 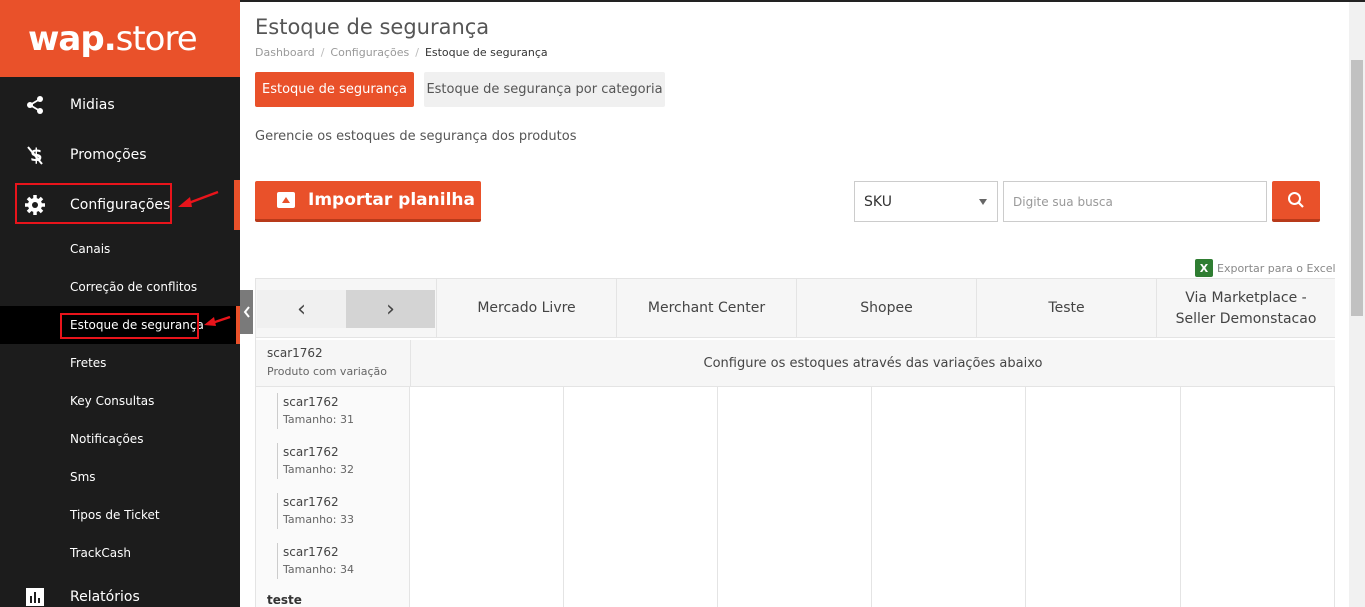 I want to click on sidebar-item-label: Relatórios, so click(x=105, y=597).